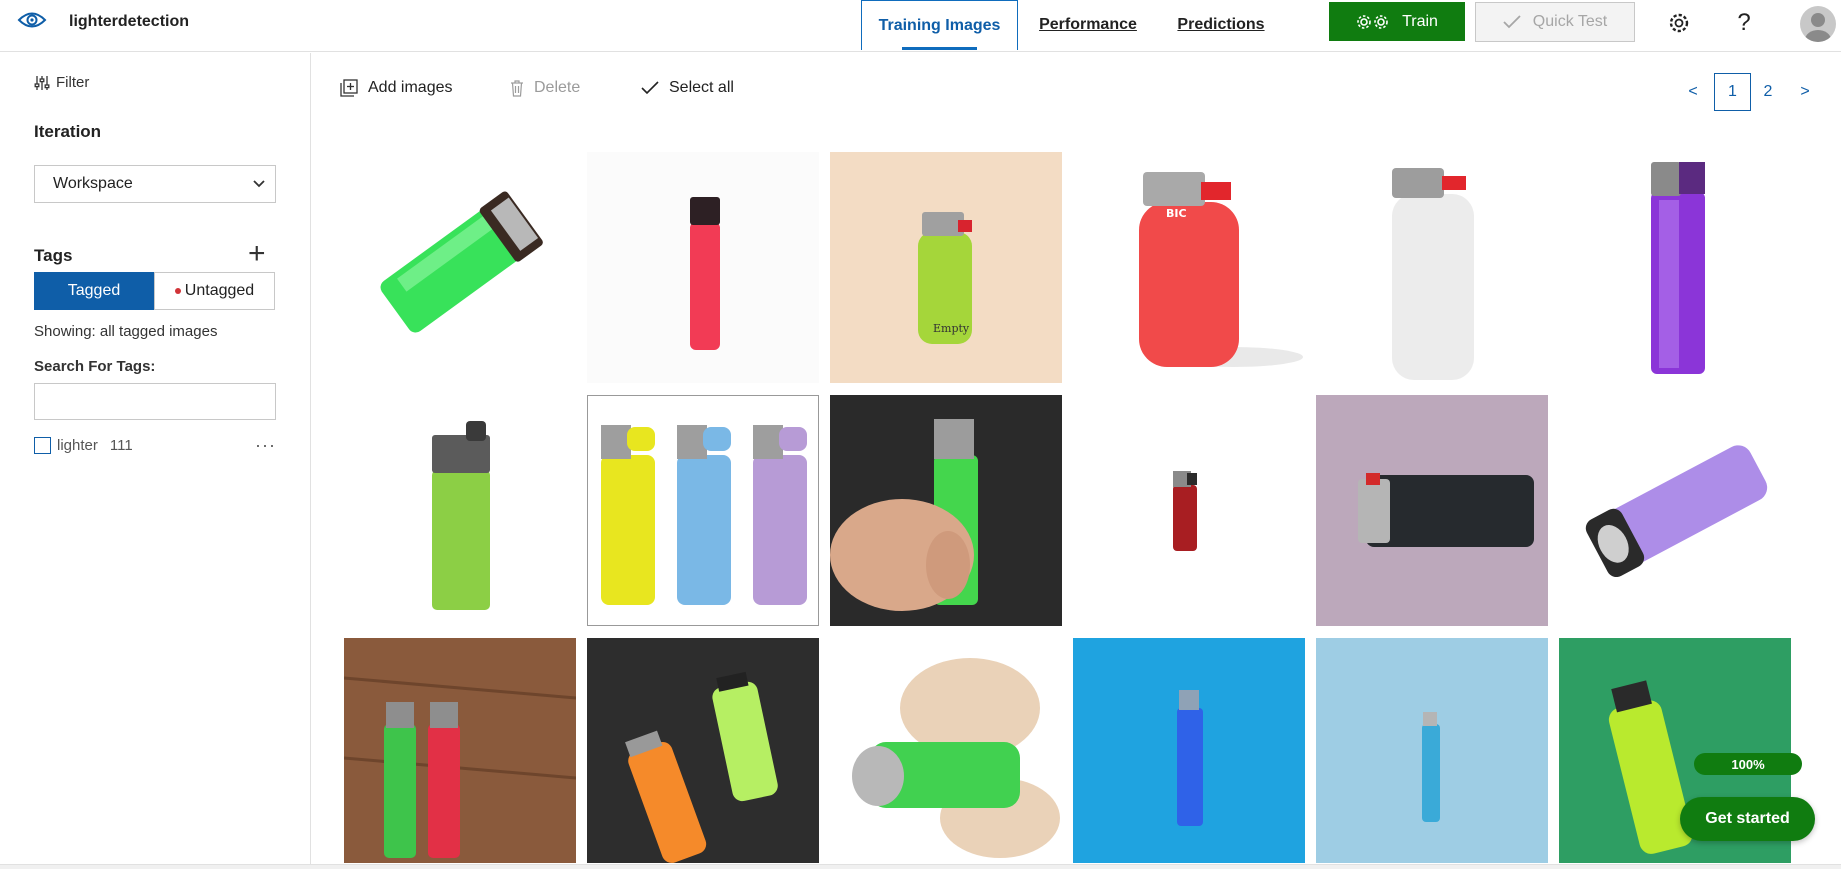 This screenshot has height=869, width=1841. I want to click on black-lighter-image, so click(1432, 510).